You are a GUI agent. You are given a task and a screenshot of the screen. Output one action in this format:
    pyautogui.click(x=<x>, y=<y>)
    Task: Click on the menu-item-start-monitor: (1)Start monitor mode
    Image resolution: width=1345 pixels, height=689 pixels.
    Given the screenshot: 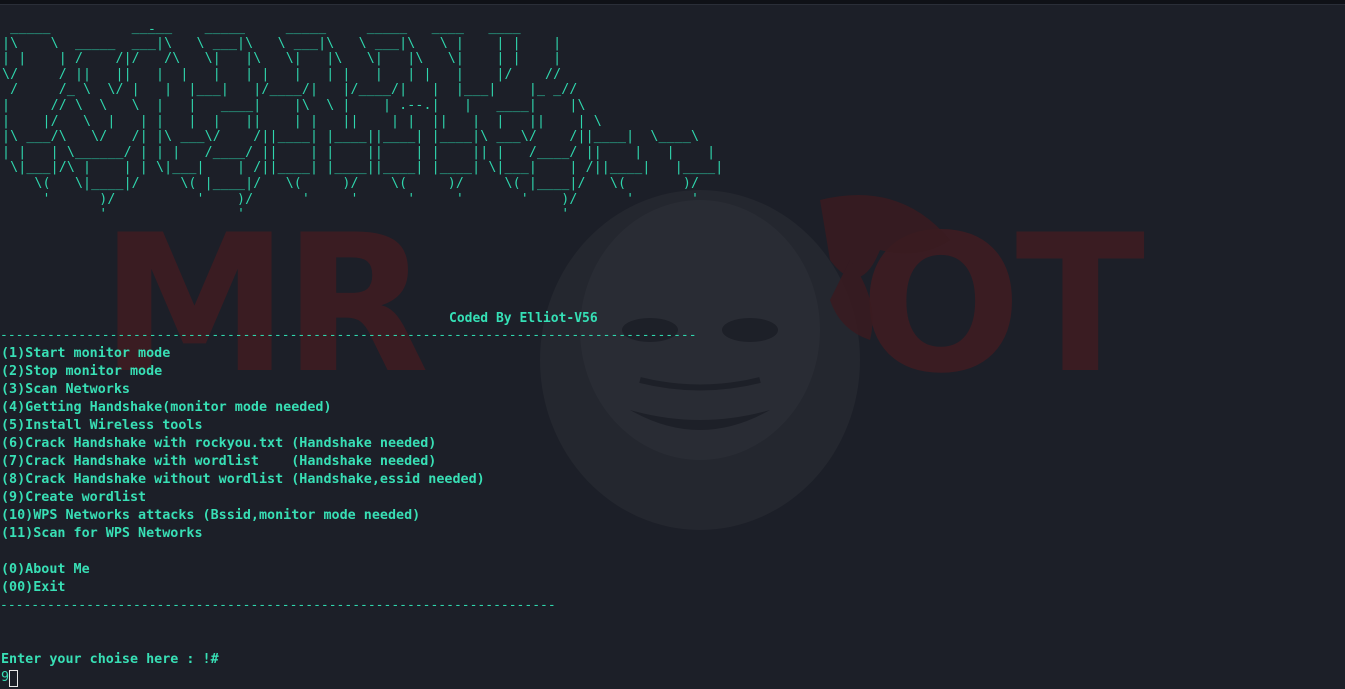 What is the action you would take?
    pyautogui.click(x=86, y=353)
    